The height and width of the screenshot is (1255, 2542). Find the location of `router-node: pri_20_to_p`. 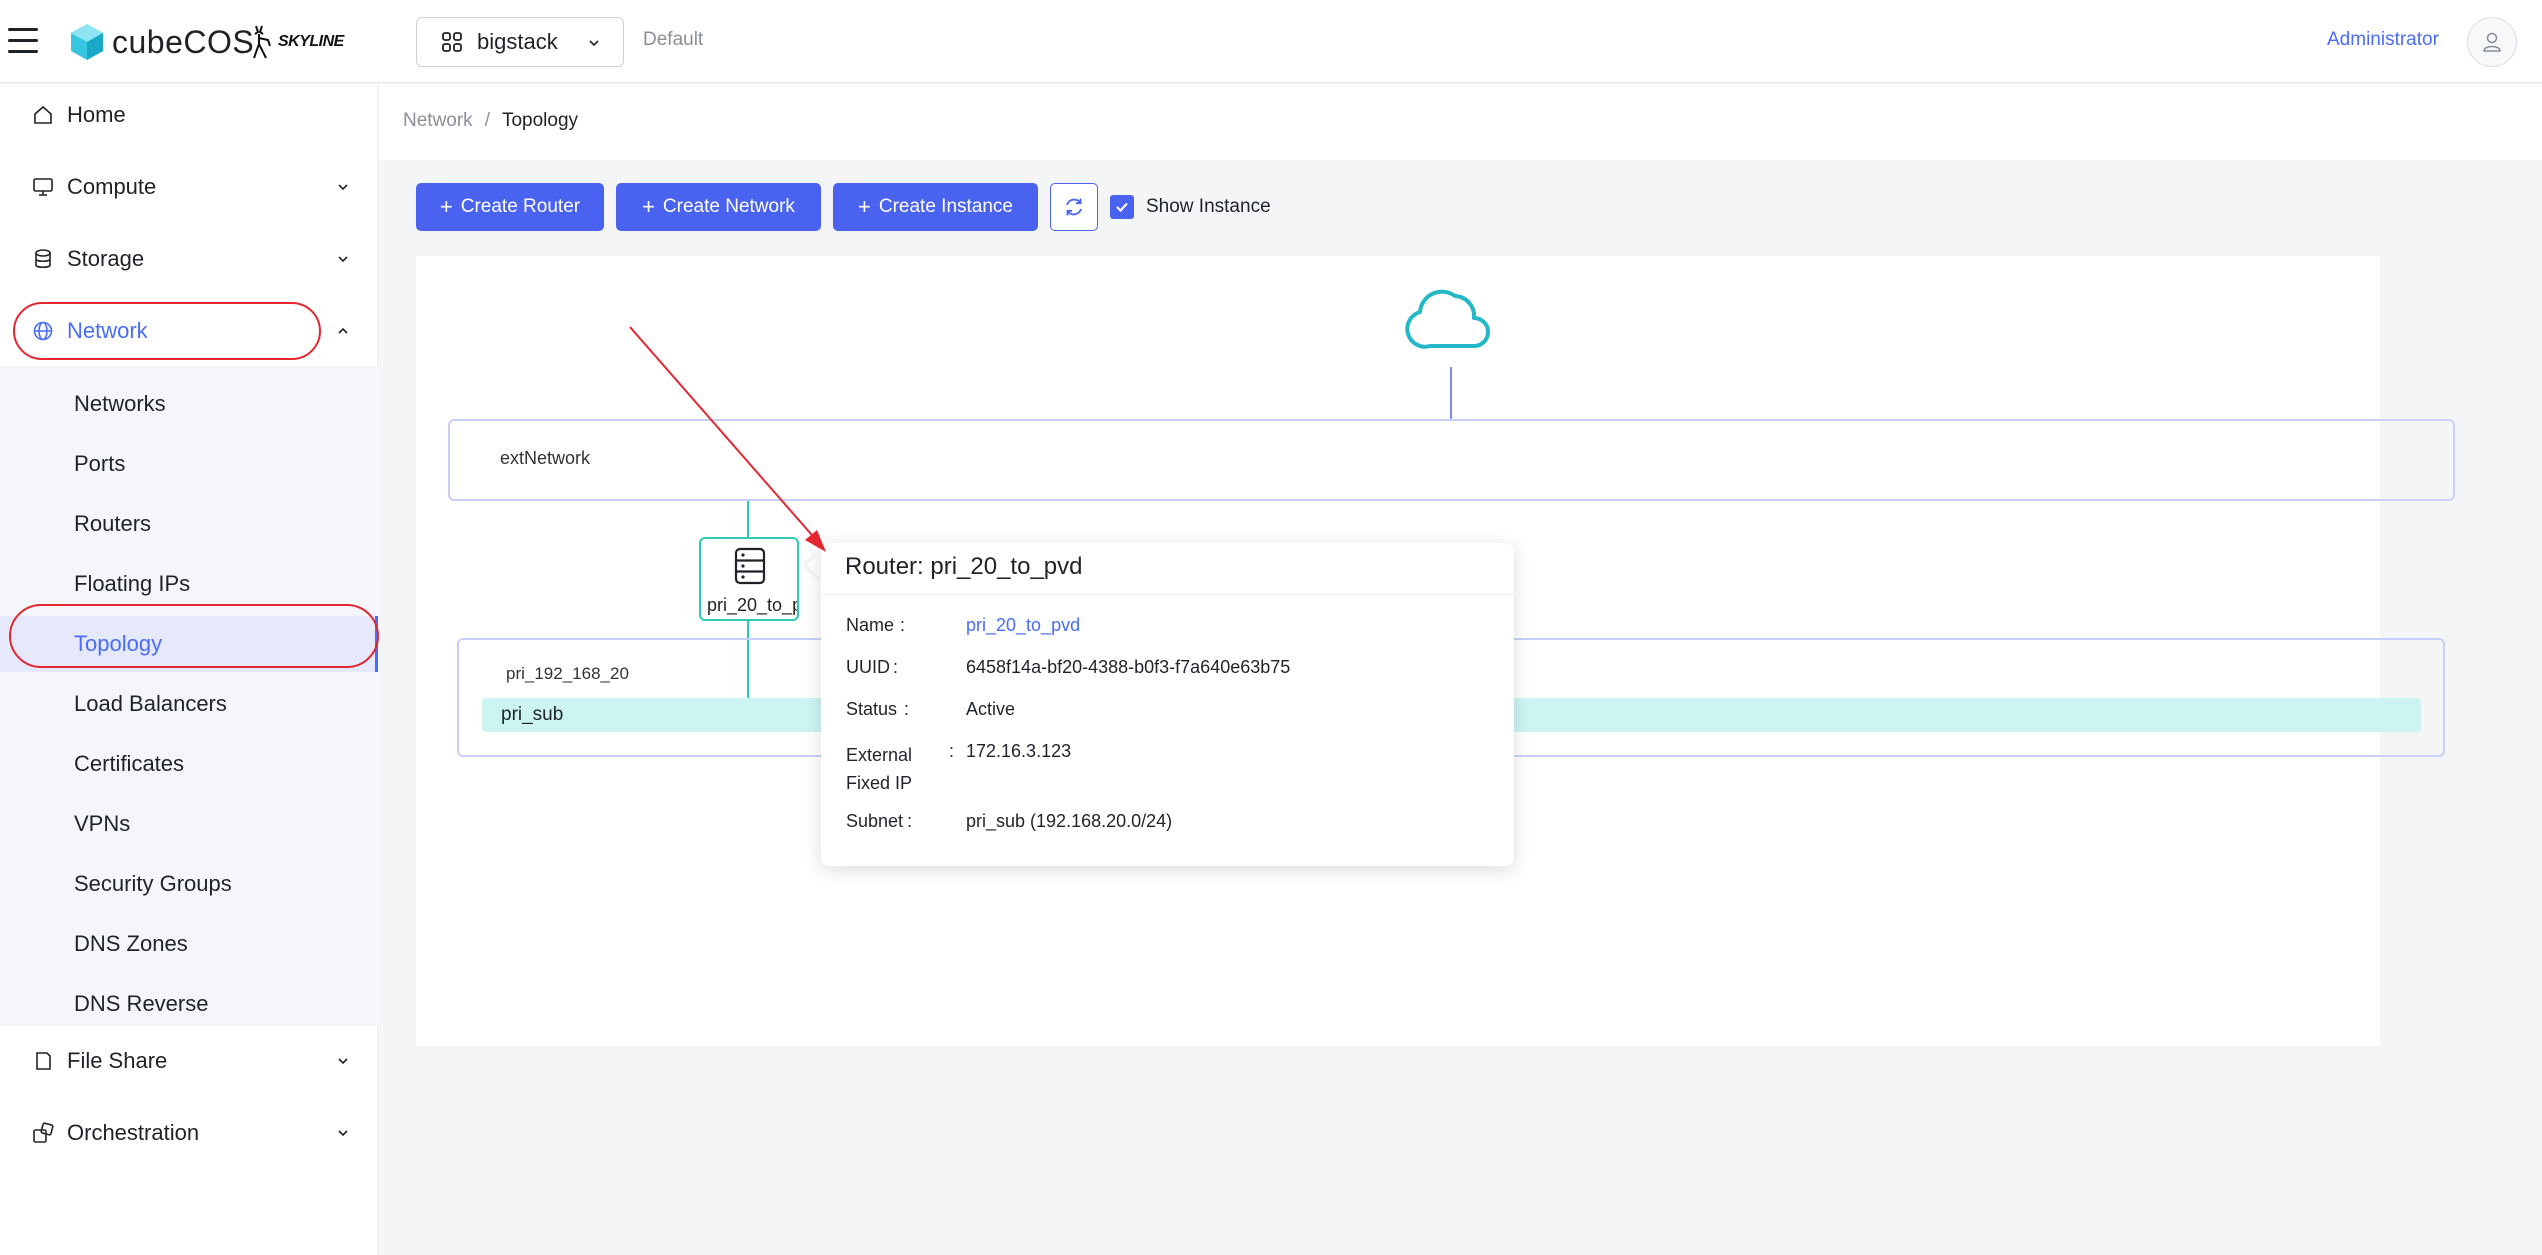

router-node: pri_20_to_p is located at coordinates (749, 579).